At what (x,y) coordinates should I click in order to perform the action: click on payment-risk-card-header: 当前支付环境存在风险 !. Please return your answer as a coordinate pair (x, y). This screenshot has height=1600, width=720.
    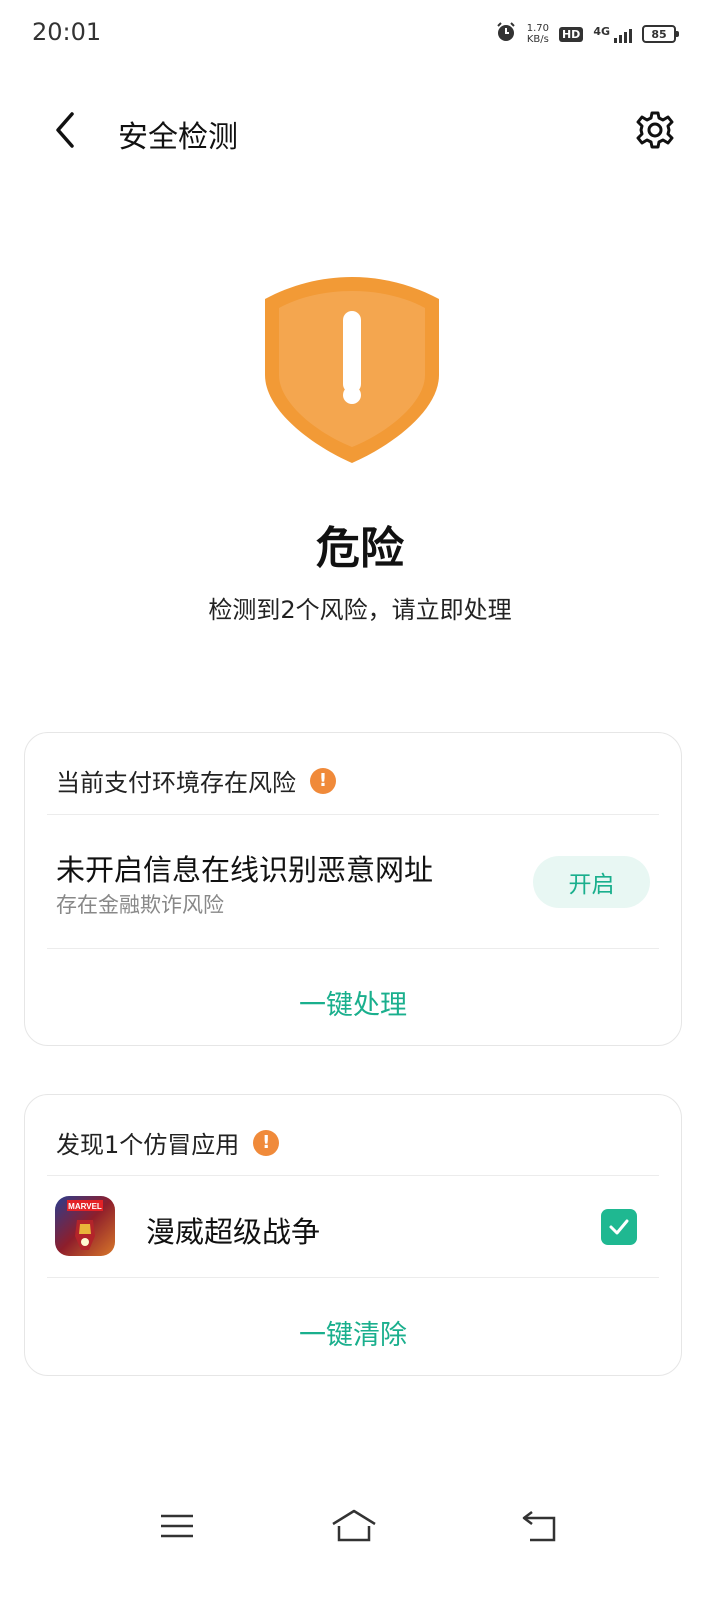
    Looking at the image, I should click on (196, 780).